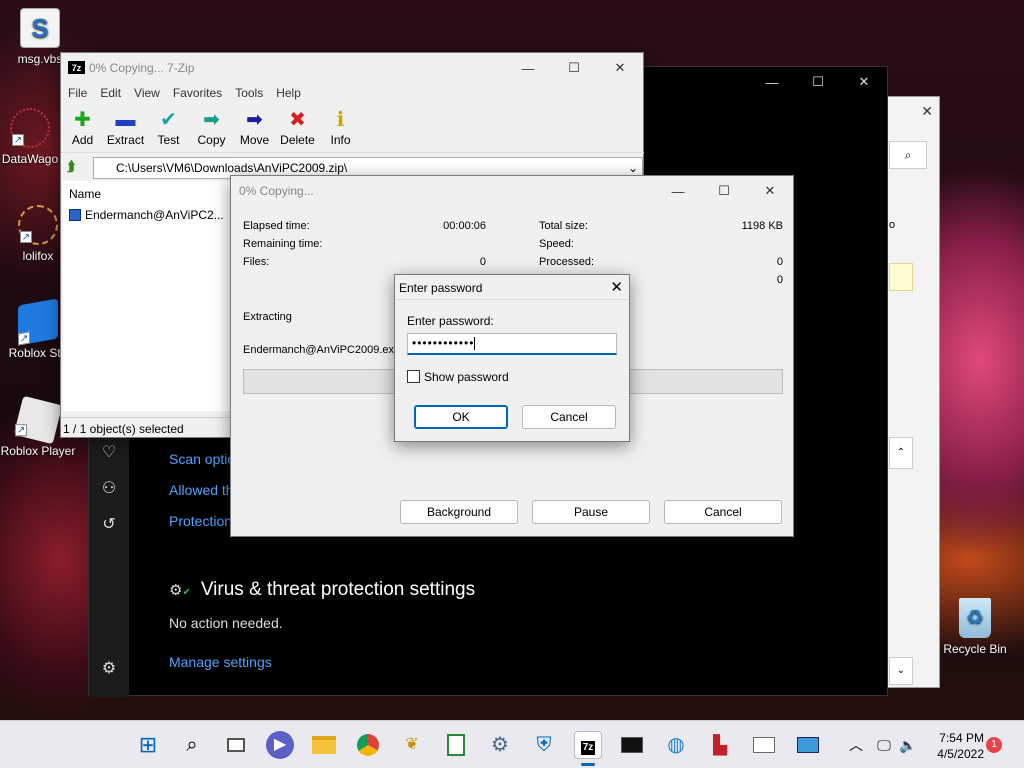 This screenshot has width=1024, height=768. What do you see at coordinates (297, 140) in the screenshot?
I see `delete-label: Delete` at bounding box center [297, 140].